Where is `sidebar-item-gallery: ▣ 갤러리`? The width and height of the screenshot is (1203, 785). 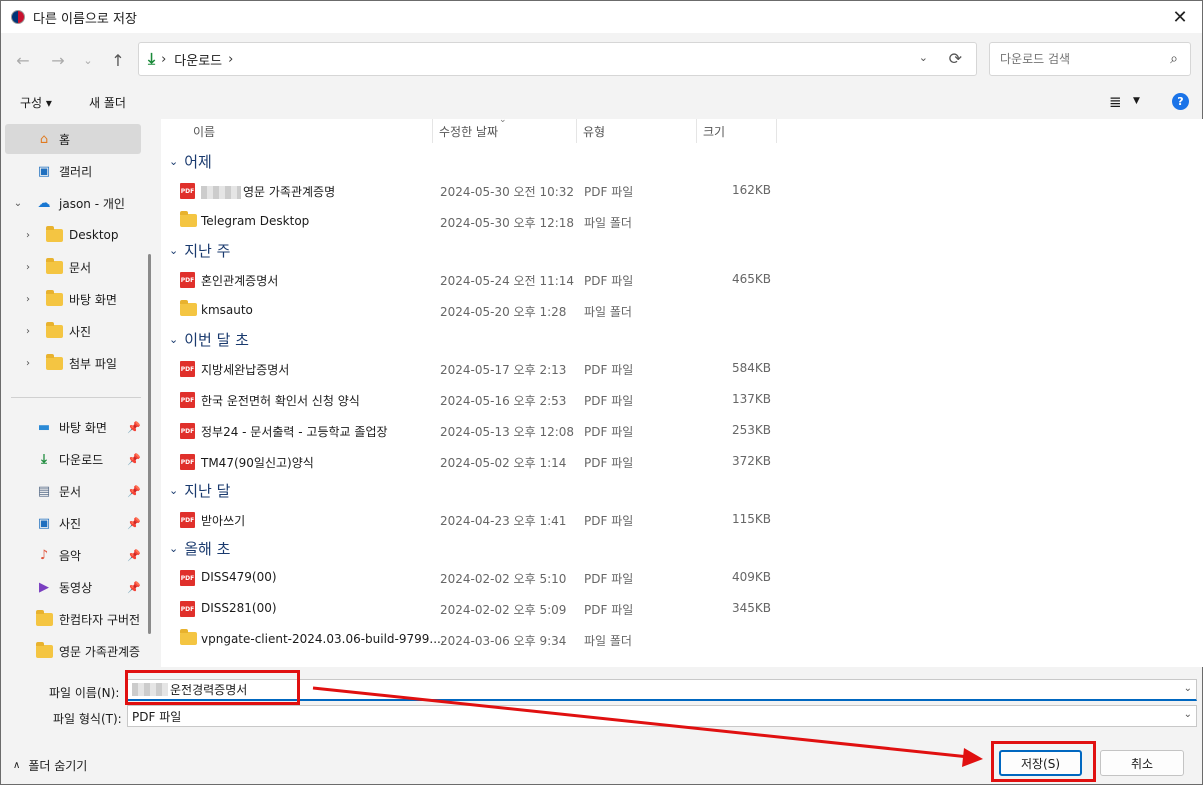
sidebar-item-gallery: ▣ 갤러리 is located at coordinates (73, 171).